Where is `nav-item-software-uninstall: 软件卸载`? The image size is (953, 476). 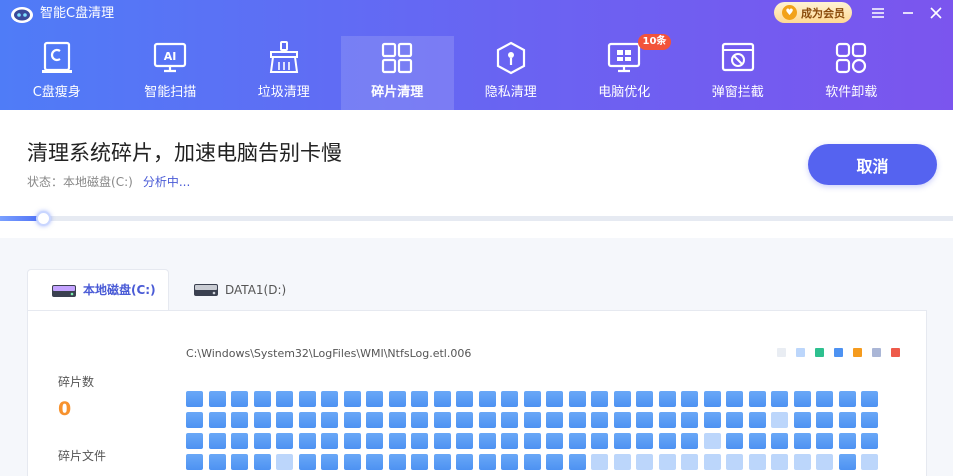 nav-item-software-uninstall: 软件卸载 is located at coordinates (852, 73).